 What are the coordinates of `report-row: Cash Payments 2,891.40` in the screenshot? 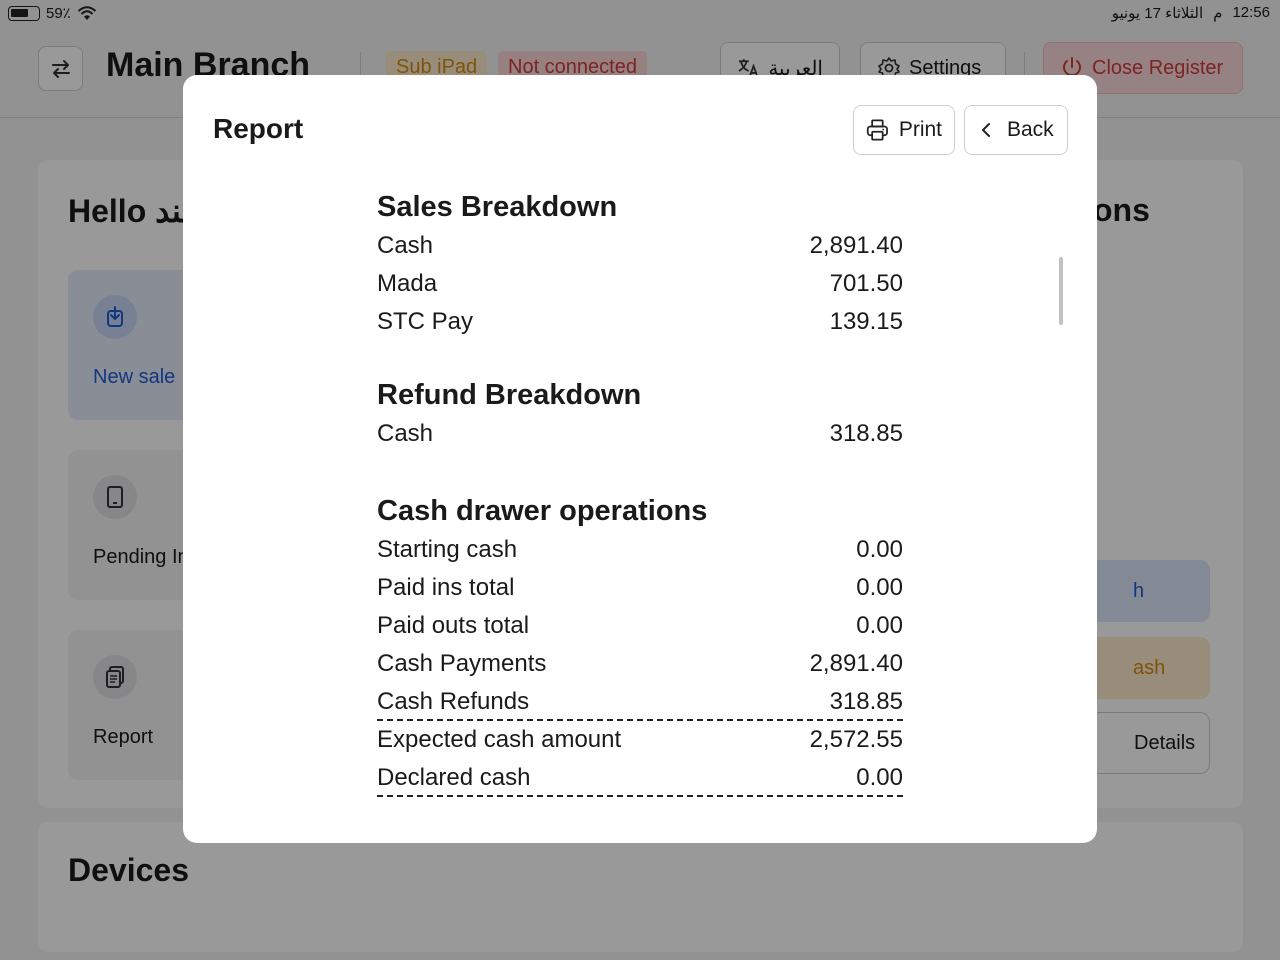 It's located at (640, 664).